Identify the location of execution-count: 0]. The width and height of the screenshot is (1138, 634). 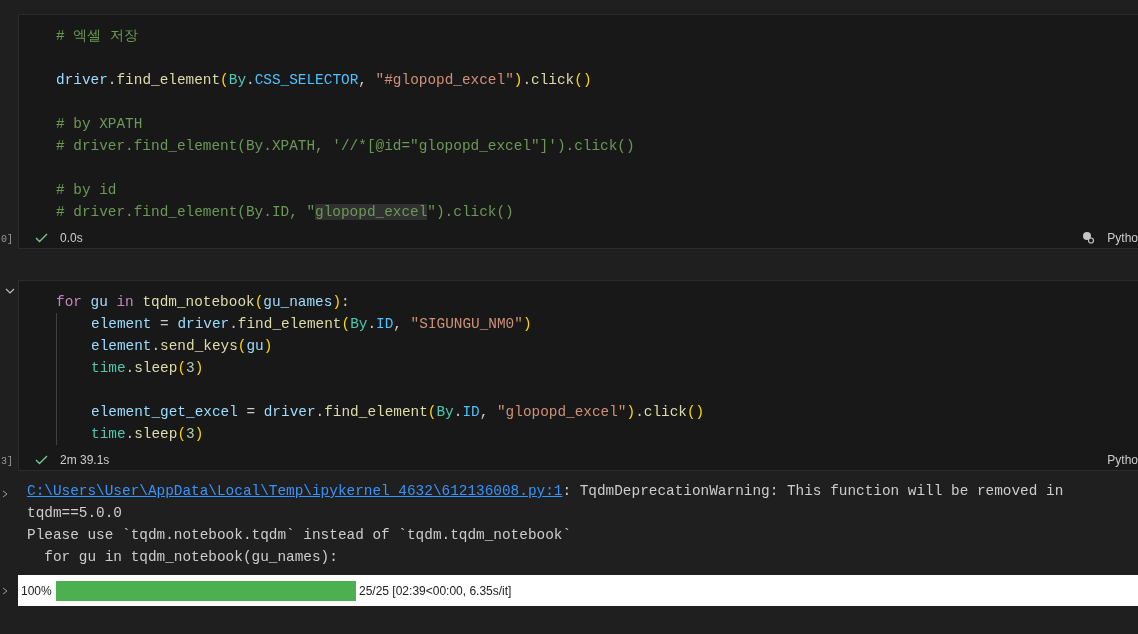
(7, 239).